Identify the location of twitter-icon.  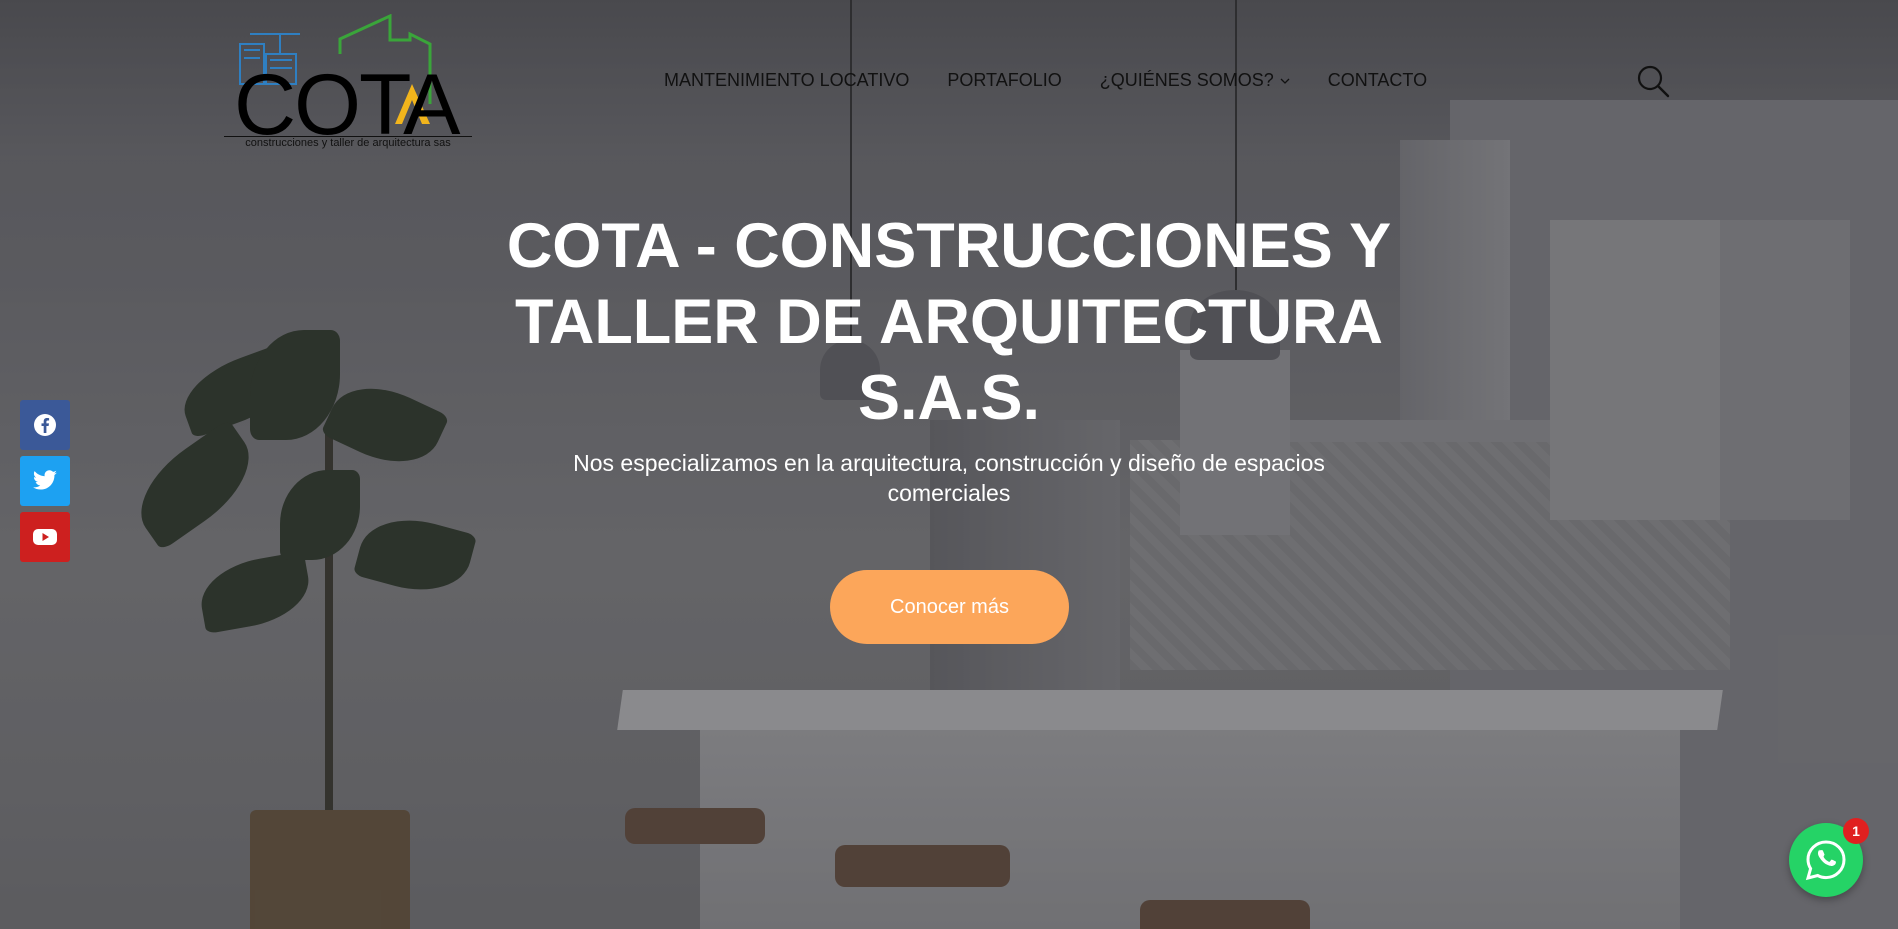
(45, 480).